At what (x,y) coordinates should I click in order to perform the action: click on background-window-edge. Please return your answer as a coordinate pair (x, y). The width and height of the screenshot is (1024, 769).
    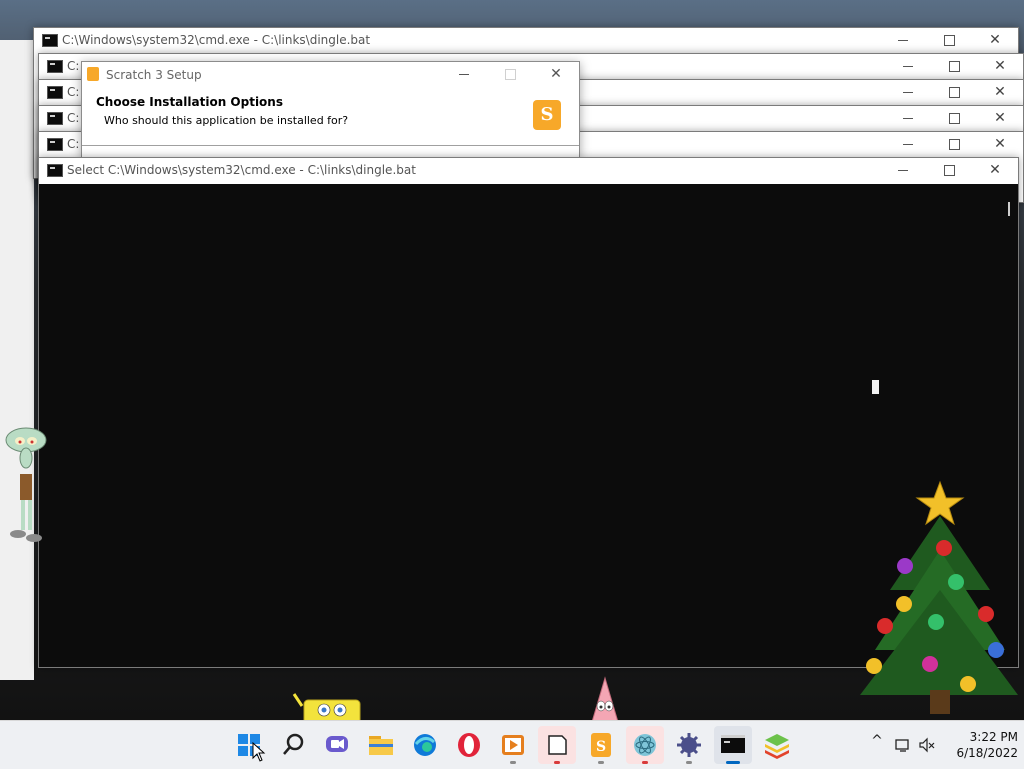
    Looking at the image, I should click on (17, 360).